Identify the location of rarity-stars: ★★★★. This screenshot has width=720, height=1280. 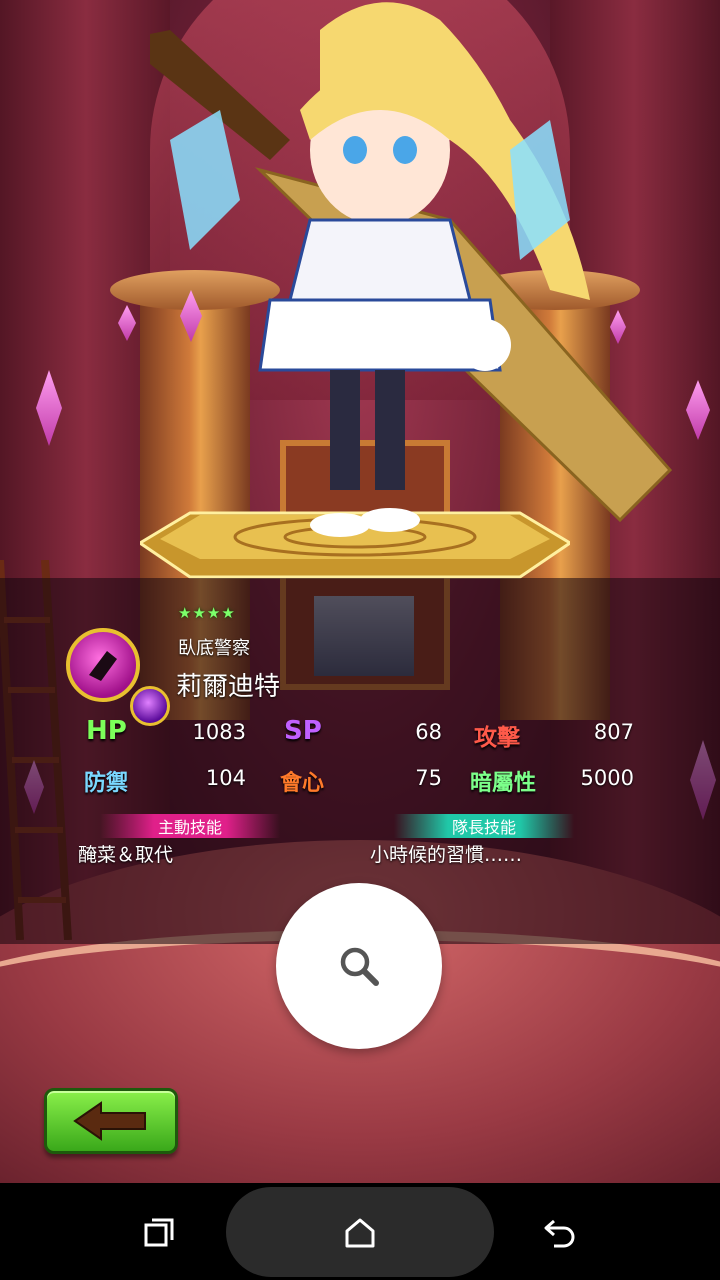
(207, 613).